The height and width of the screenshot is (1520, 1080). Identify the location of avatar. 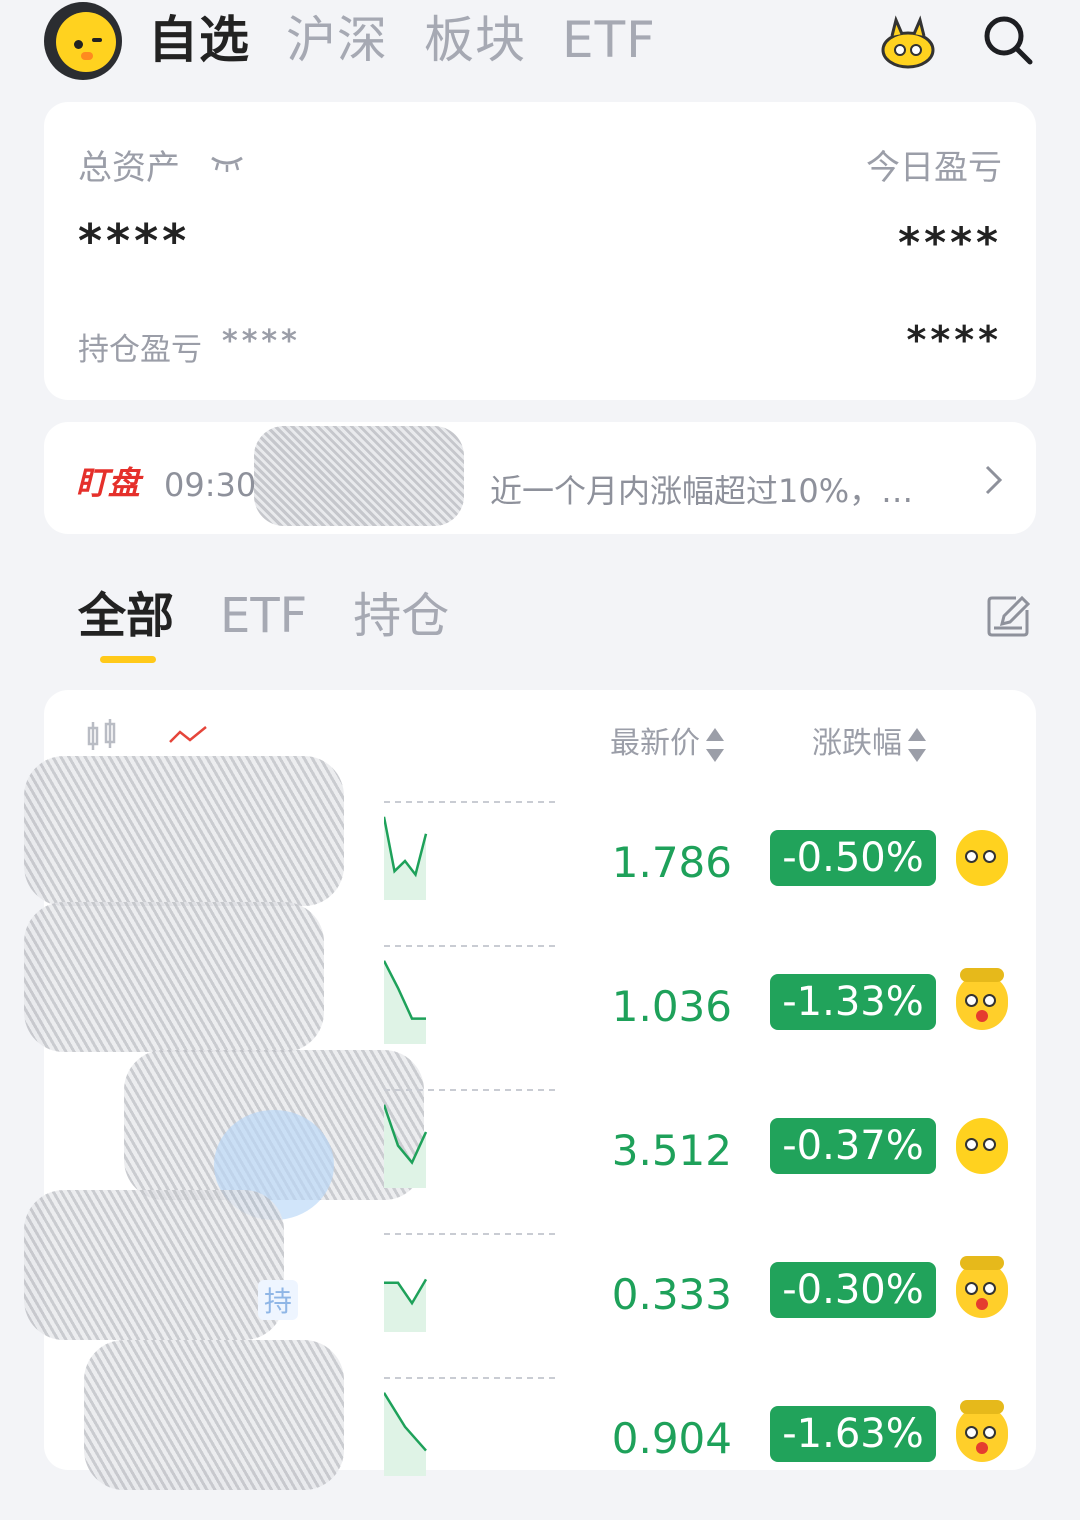
(83, 41).